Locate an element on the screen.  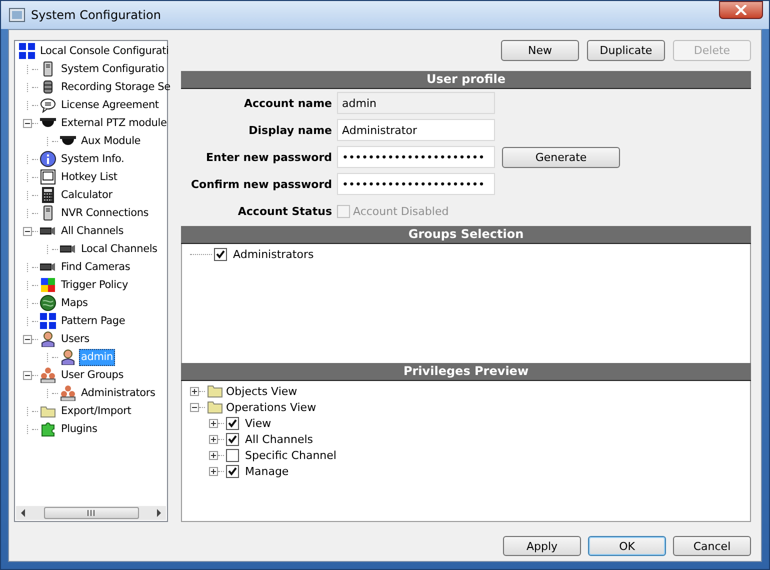
color-squares-icon is located at coordinates (48, 285).